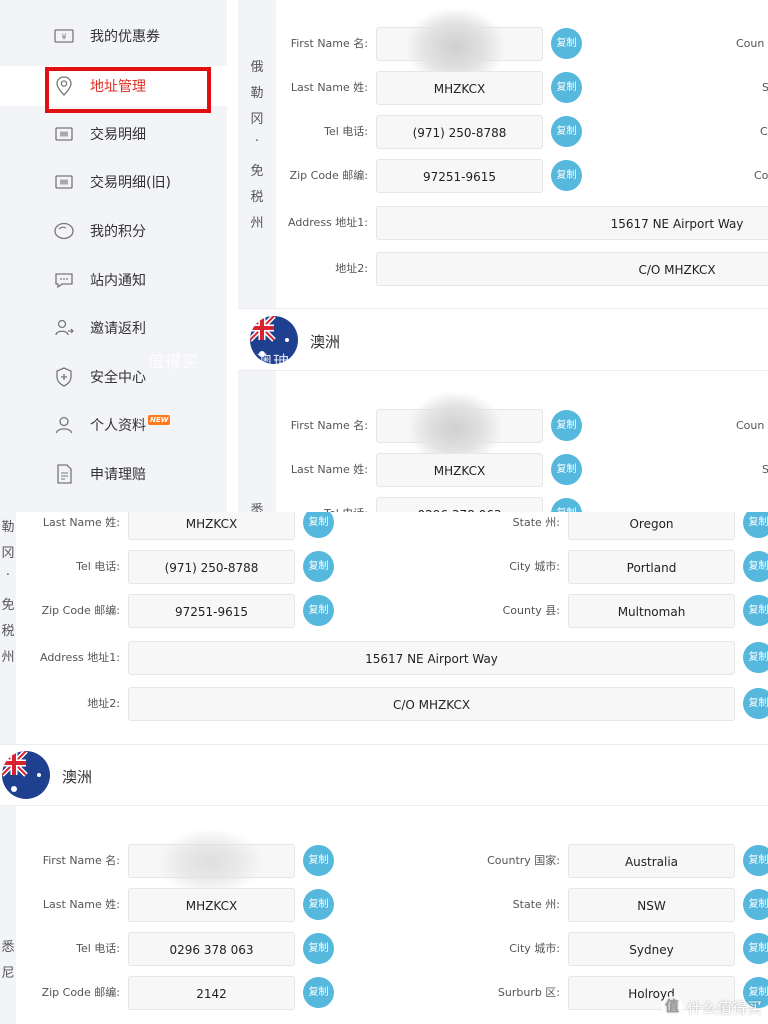 Image resolution: width=768 pixels, height=1024 pixels. Describe the element at coordinates (174, 361) in the screenshot. I see `watermark-text: 值得买` at that location.